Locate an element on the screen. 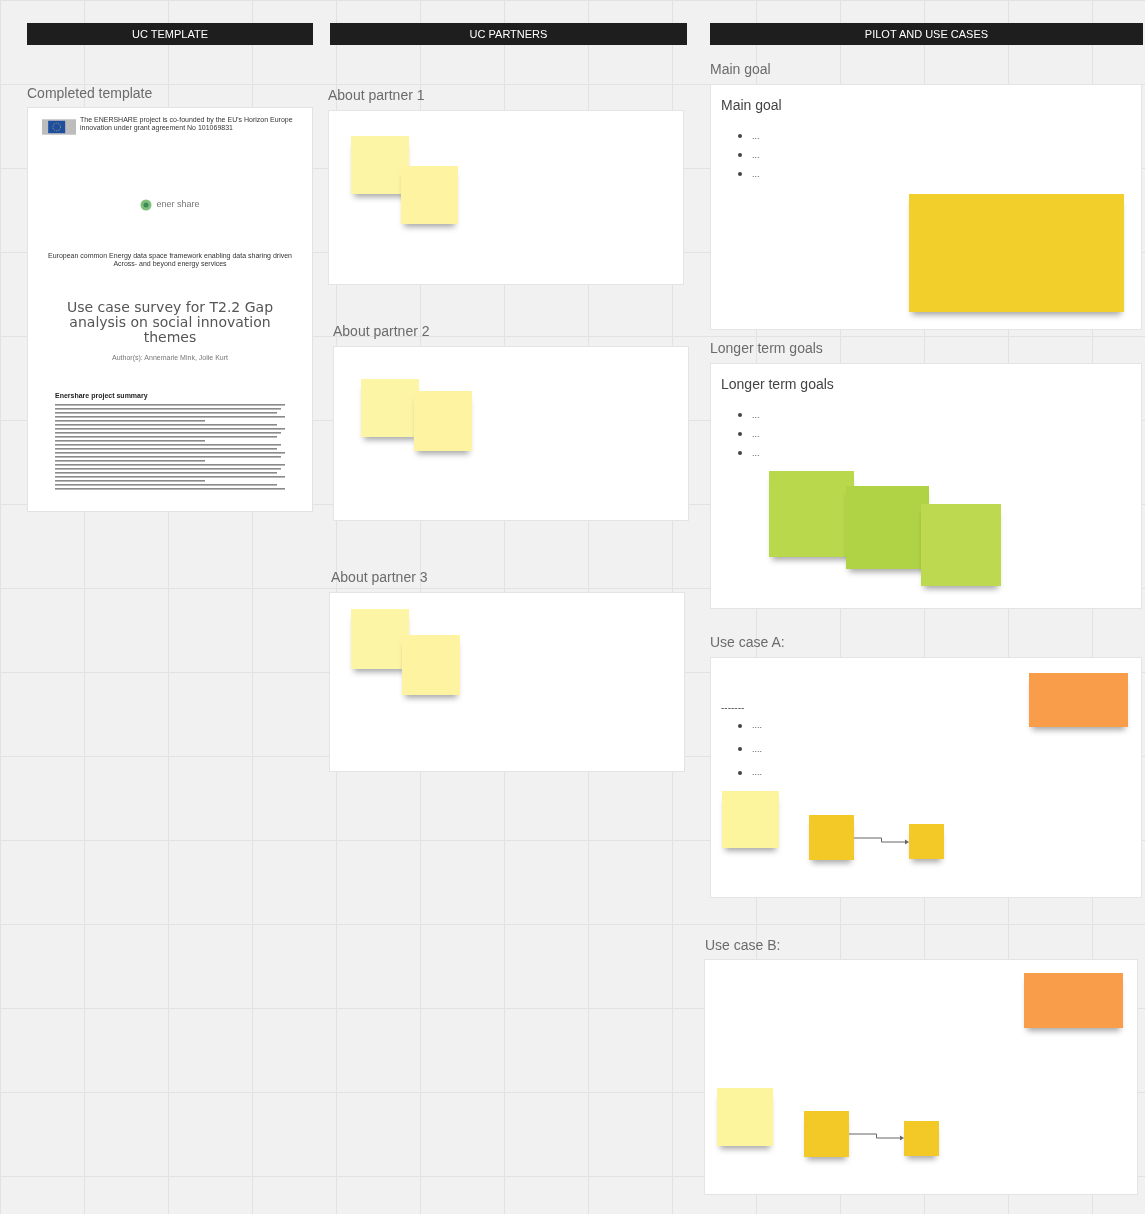 Image resolution: width=1145 pixels, height=1214 pixels. note-text: ------- is located at coordinates (733, 708).